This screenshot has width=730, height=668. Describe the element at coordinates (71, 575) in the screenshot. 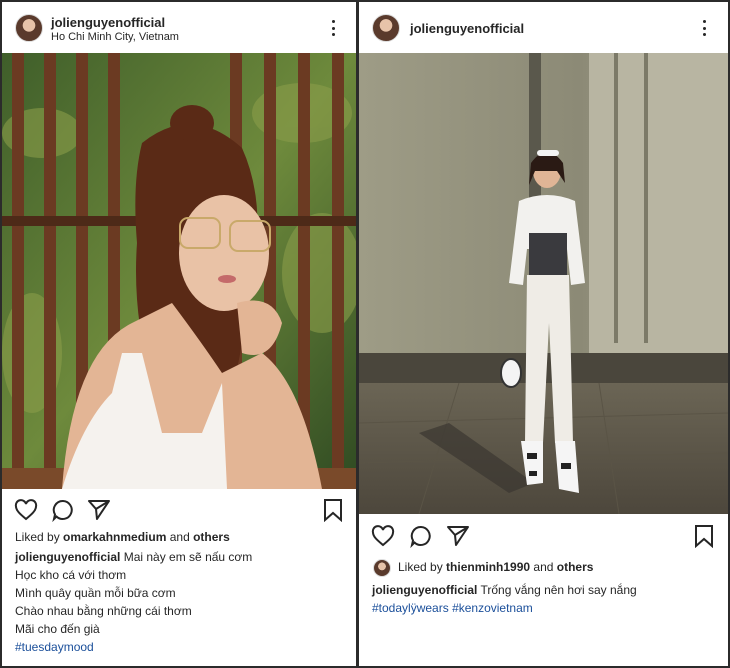

I see `caption-line-2: Học kho cá với thơm` at that location.